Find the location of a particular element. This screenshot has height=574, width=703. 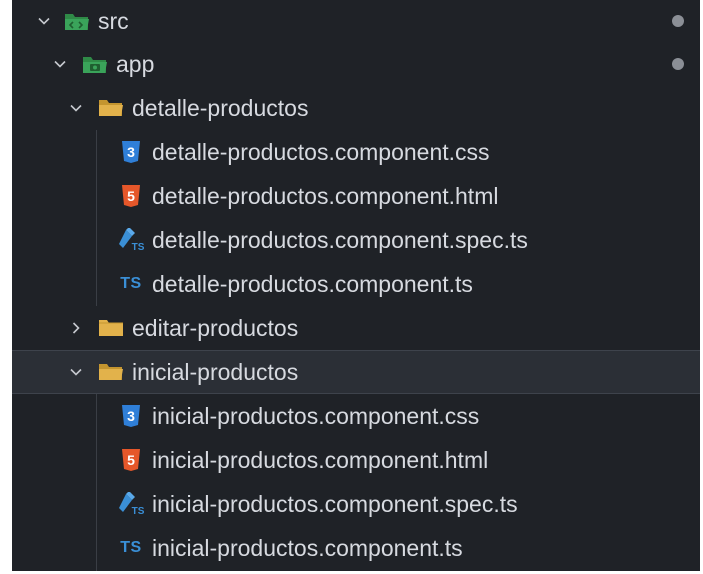

tree-item-file: 3 inicial-productos.component.css is located at coordinates (356, 416).